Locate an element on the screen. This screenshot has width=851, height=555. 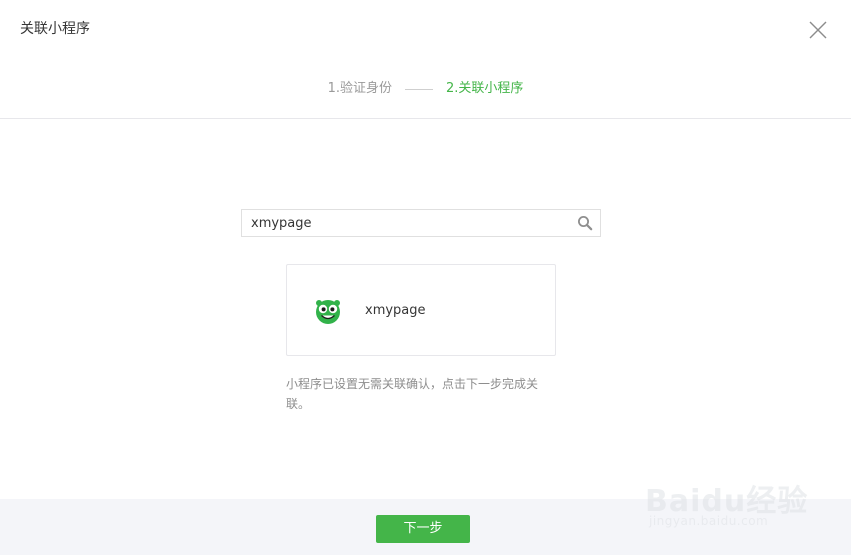
close-icon is located at coordinates (818, 30).